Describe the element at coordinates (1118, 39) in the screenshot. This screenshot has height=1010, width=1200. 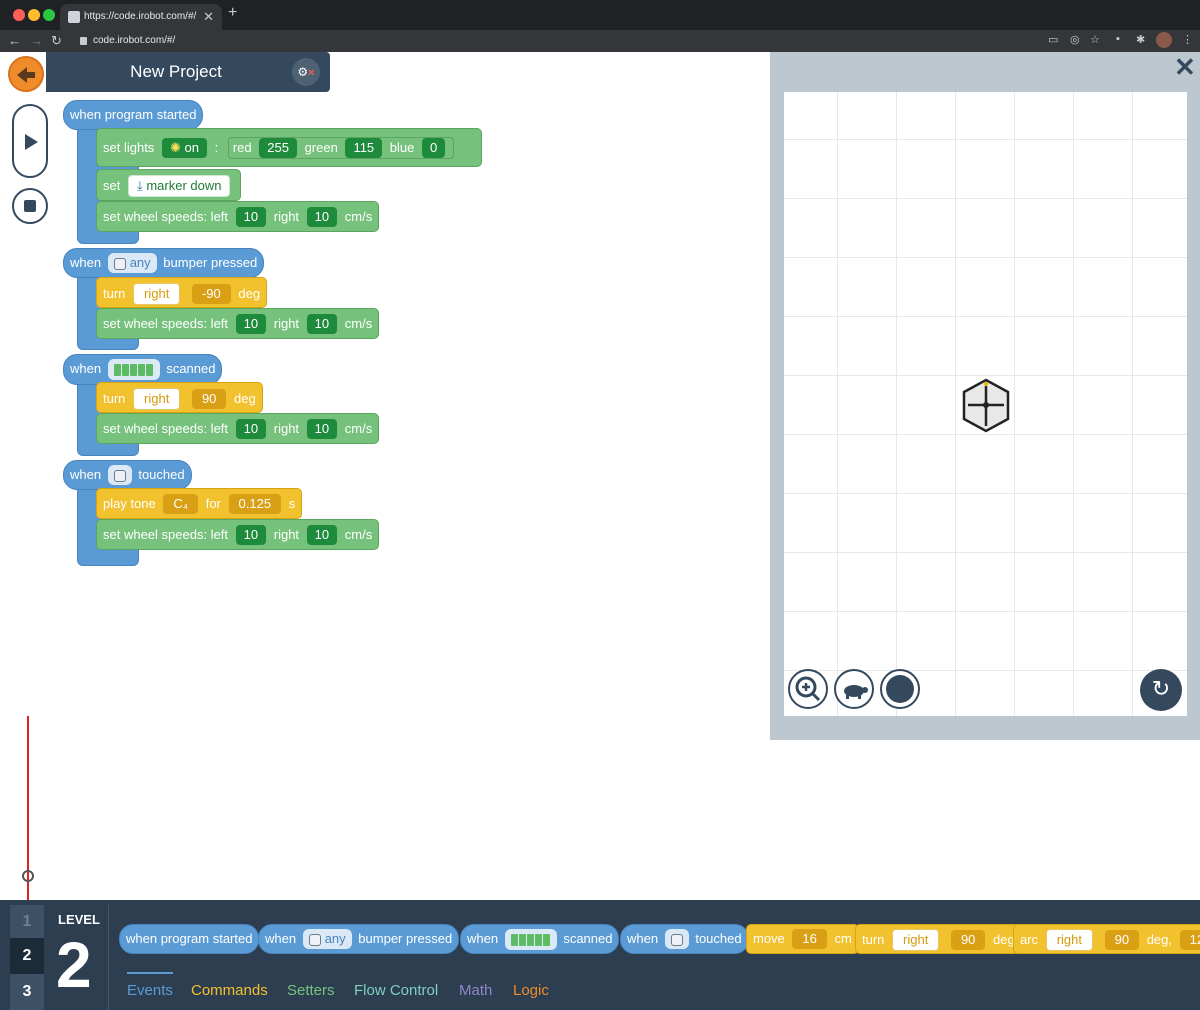
I see `extension-icon: ▪` at that location.